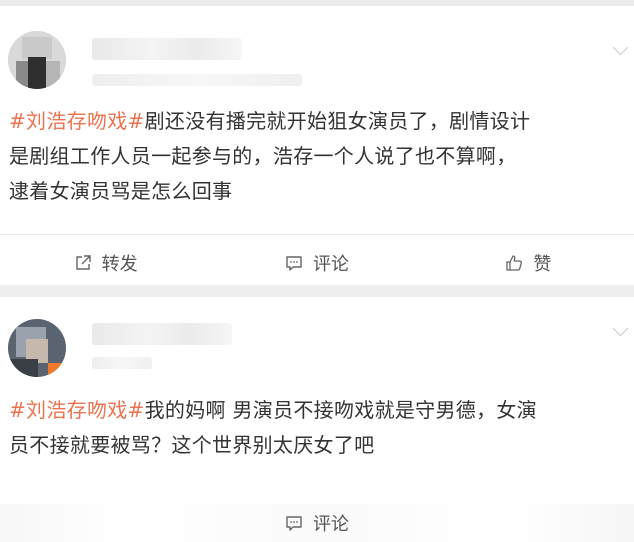  I want to click on repost-icon, so click(83, 262).